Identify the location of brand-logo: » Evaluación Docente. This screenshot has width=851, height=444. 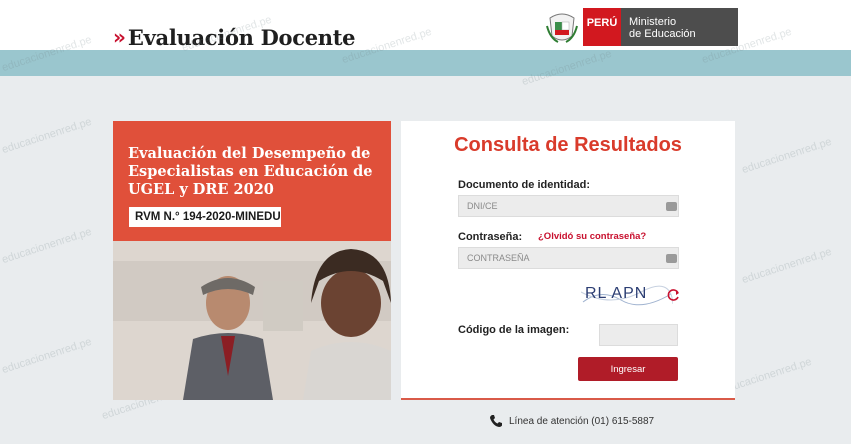
(234, 37).